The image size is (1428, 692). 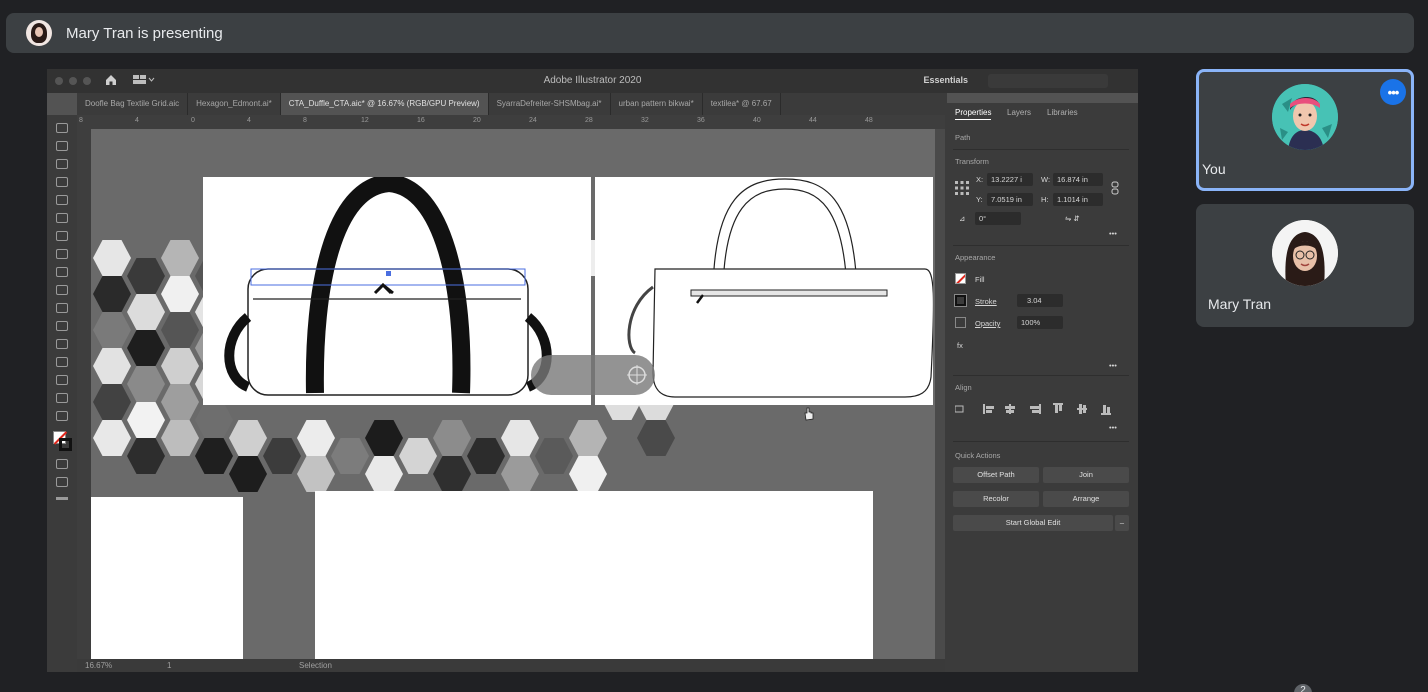 What do you see at coordinates (1040, 409) in the screenshot?
I see `align-buttons-icon` at bounding box center [1040, 409].